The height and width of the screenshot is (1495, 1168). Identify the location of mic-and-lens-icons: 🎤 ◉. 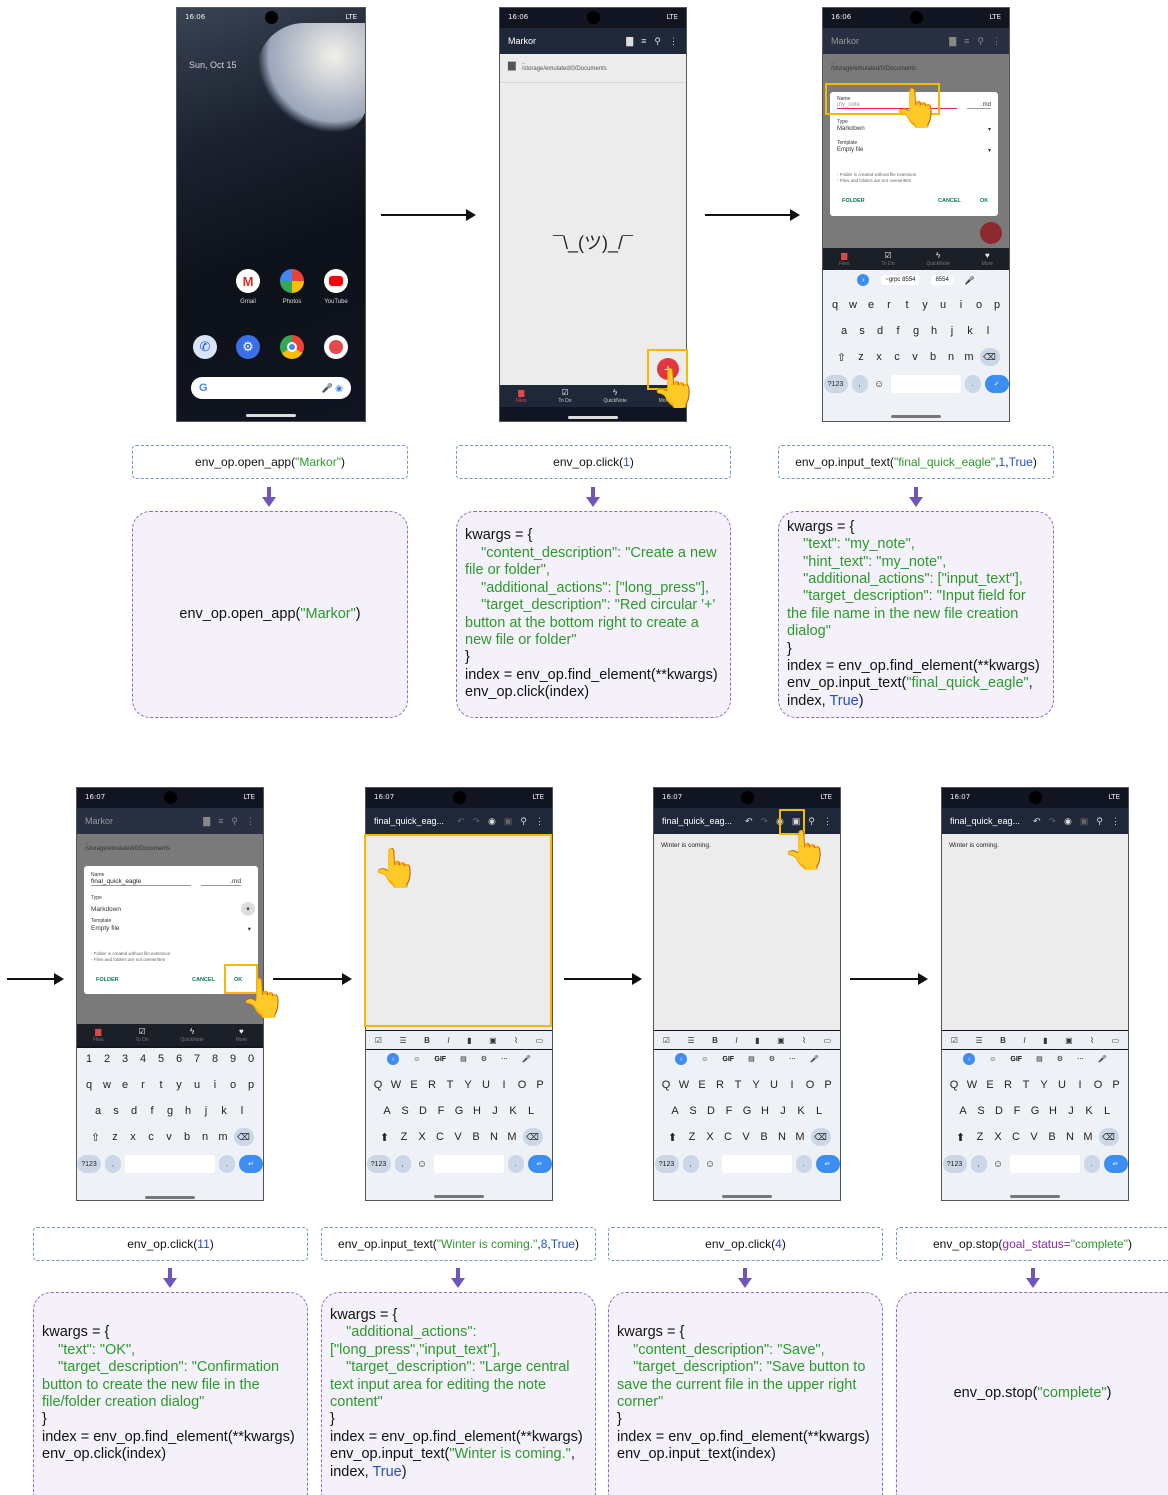
(332, 388).